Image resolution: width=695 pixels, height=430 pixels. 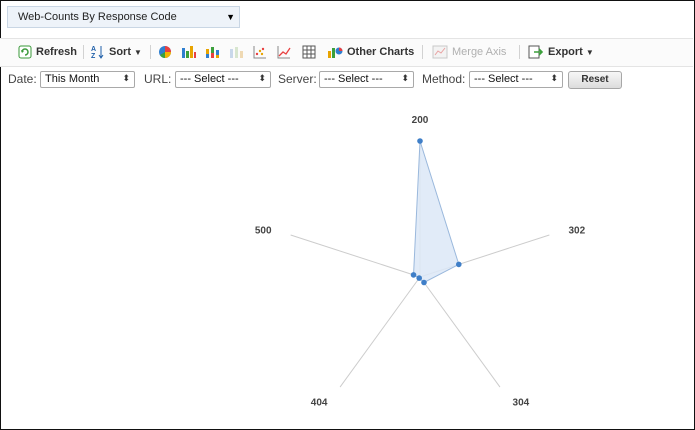 What do you see at coordinates (353, 79) in the screenshot?
I see `server-filter-value: --- Select ---` at bounding box center [353, 79].